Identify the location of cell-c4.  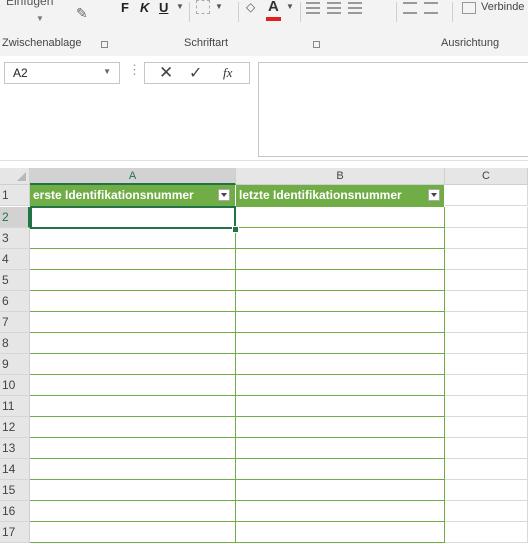
(486, 259).